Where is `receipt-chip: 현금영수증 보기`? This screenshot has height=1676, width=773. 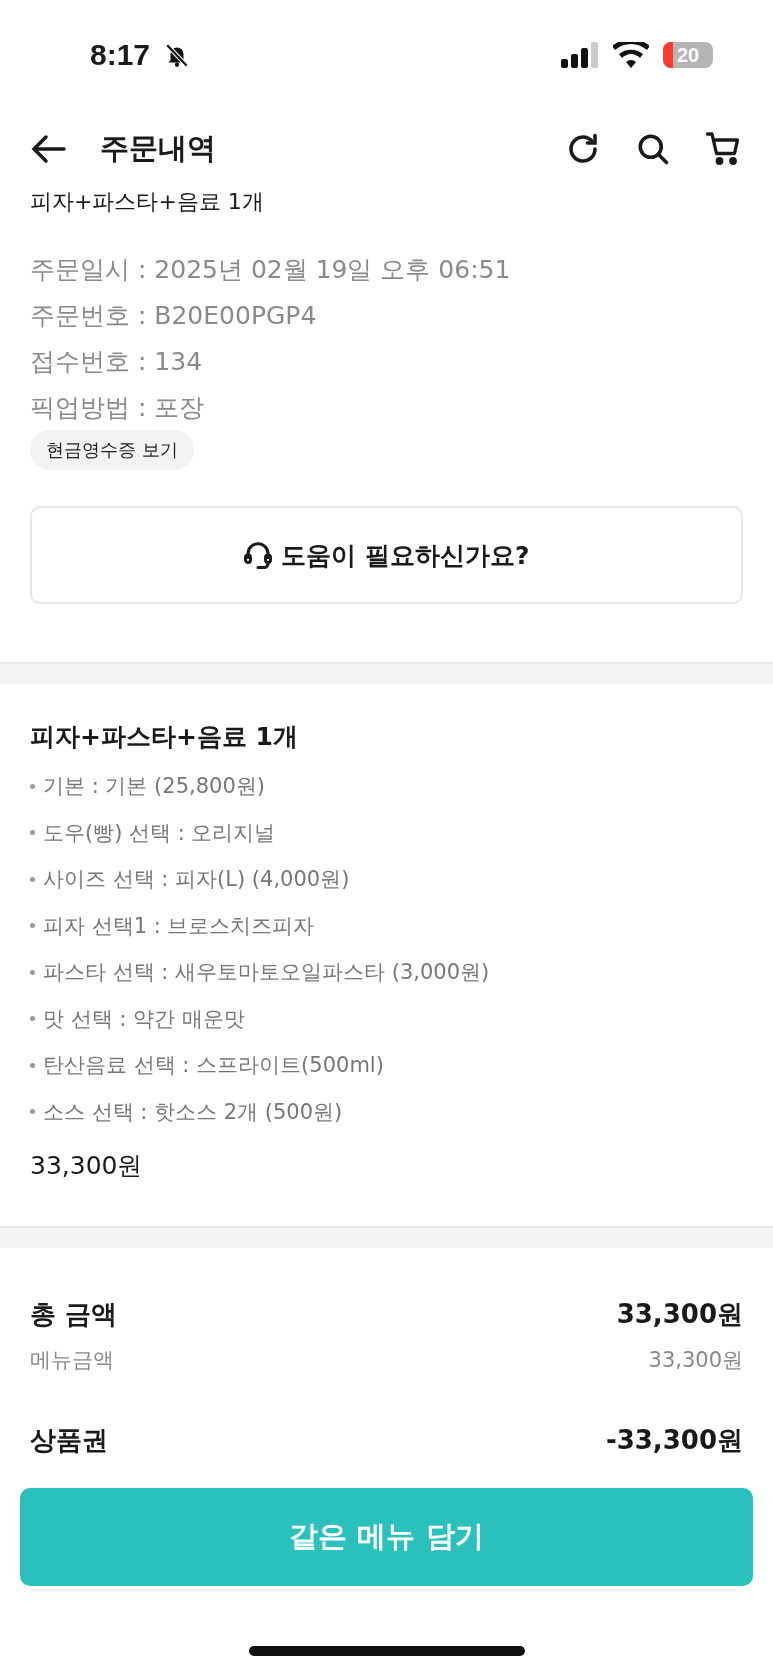
receipt-chip: 현금영수증 보기 is located at coordinates (112, 450).